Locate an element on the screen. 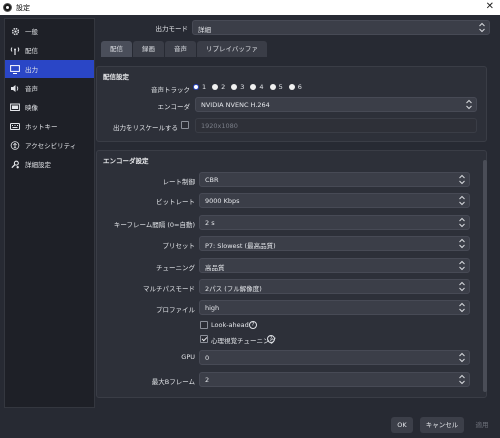  sidebar-item-advanced: 詳細設定 is located at coordinates (49, 164).